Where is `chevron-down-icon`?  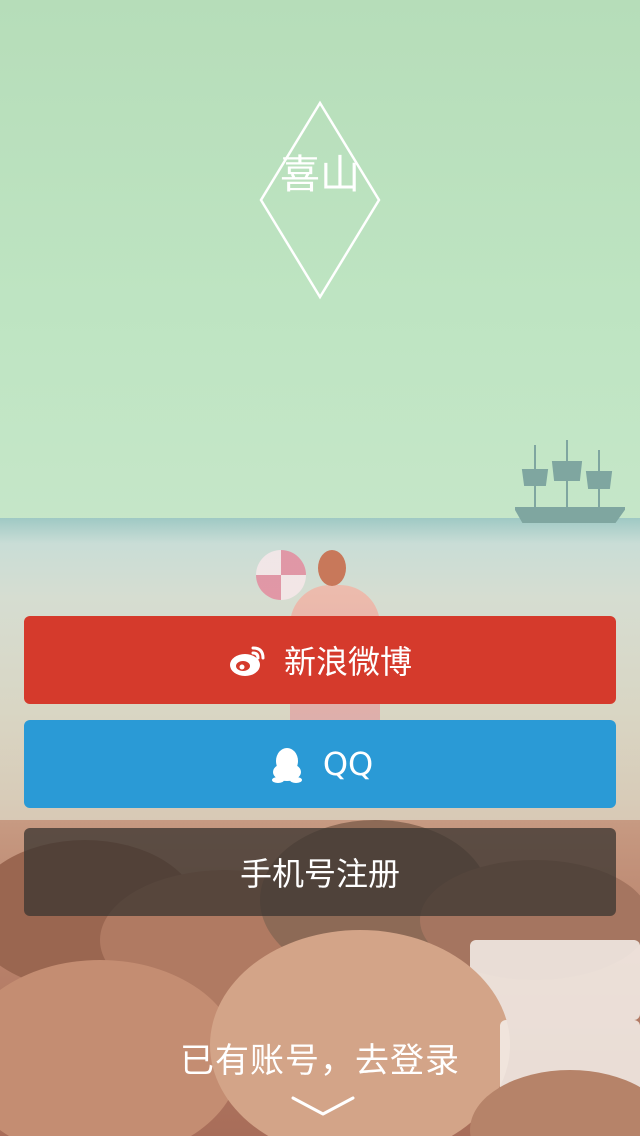
chevron-down-icon is located at coordinates (323, 1106).